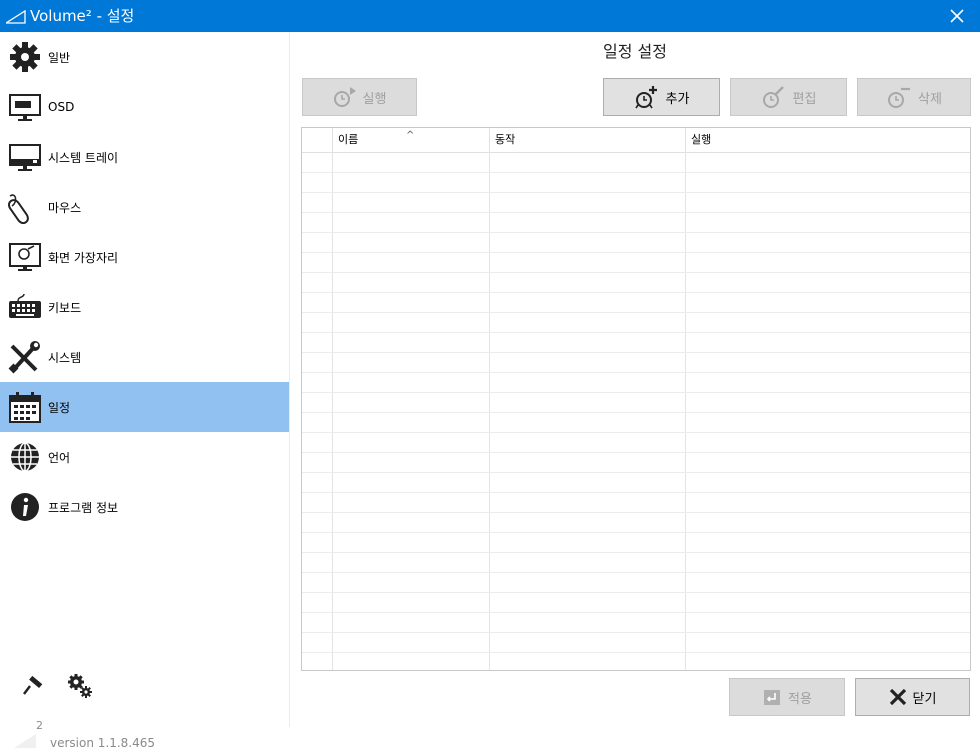 The height and width of the screenshot is (752, 980). What do you see at coordinates (65, 357) in the screenshot?
I see `sidebar-item-label: 시스템` at bounding box center [65, 357].